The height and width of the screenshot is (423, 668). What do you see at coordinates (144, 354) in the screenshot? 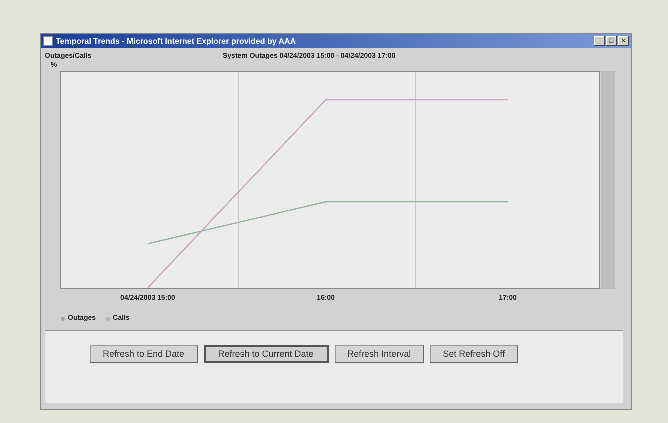
I see `refresh-button: Refresh to End Date` at bounding box center [144, 354].